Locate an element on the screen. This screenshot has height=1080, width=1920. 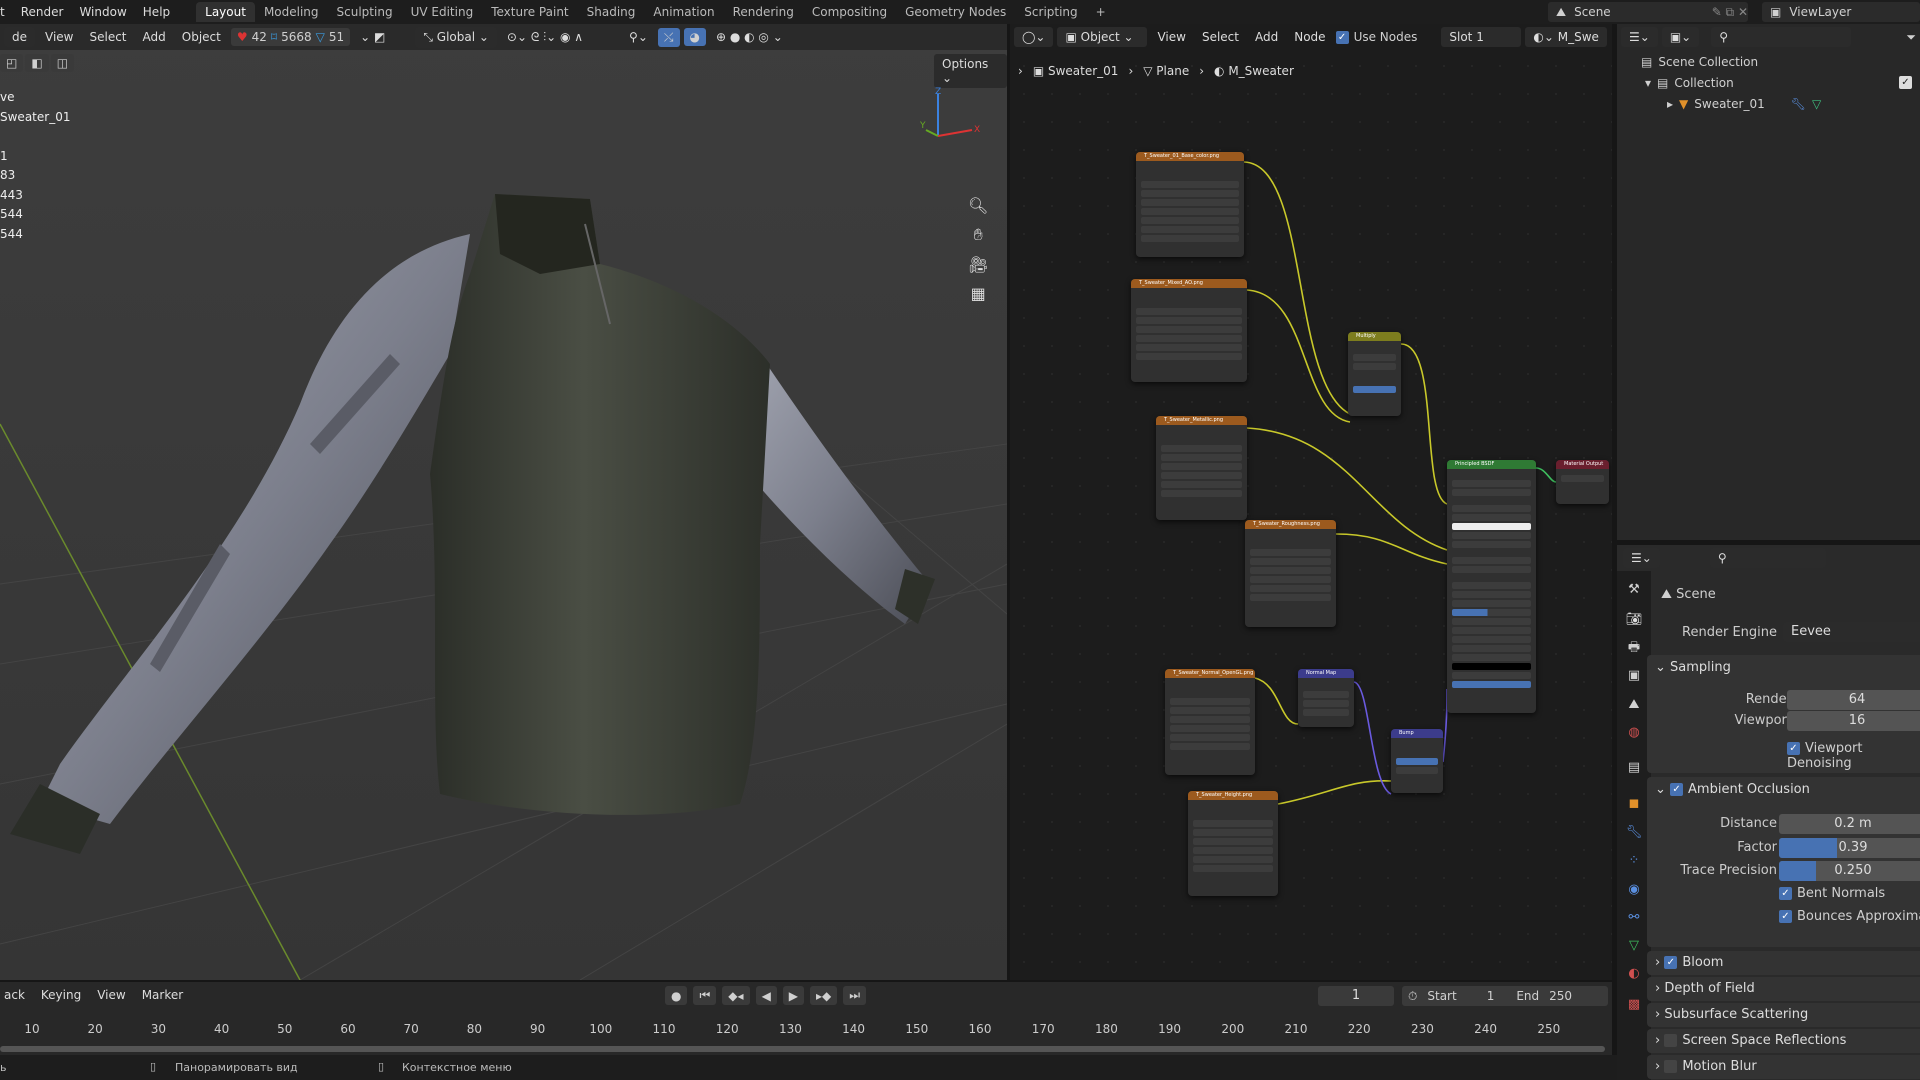
render-tab-icon: 📷︎ is located at coordinates (1634, 620).